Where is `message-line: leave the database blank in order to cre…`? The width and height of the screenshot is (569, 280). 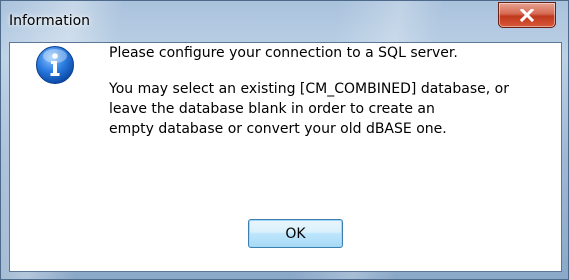
message-line: leave the database blank in order to cre… is located at coordinates (272, 109).